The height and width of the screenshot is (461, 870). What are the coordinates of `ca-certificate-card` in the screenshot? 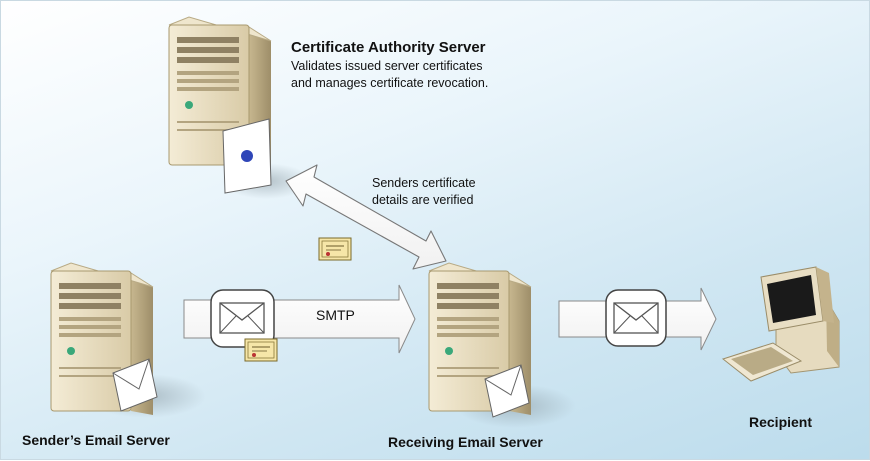 It's located at (247, 156).